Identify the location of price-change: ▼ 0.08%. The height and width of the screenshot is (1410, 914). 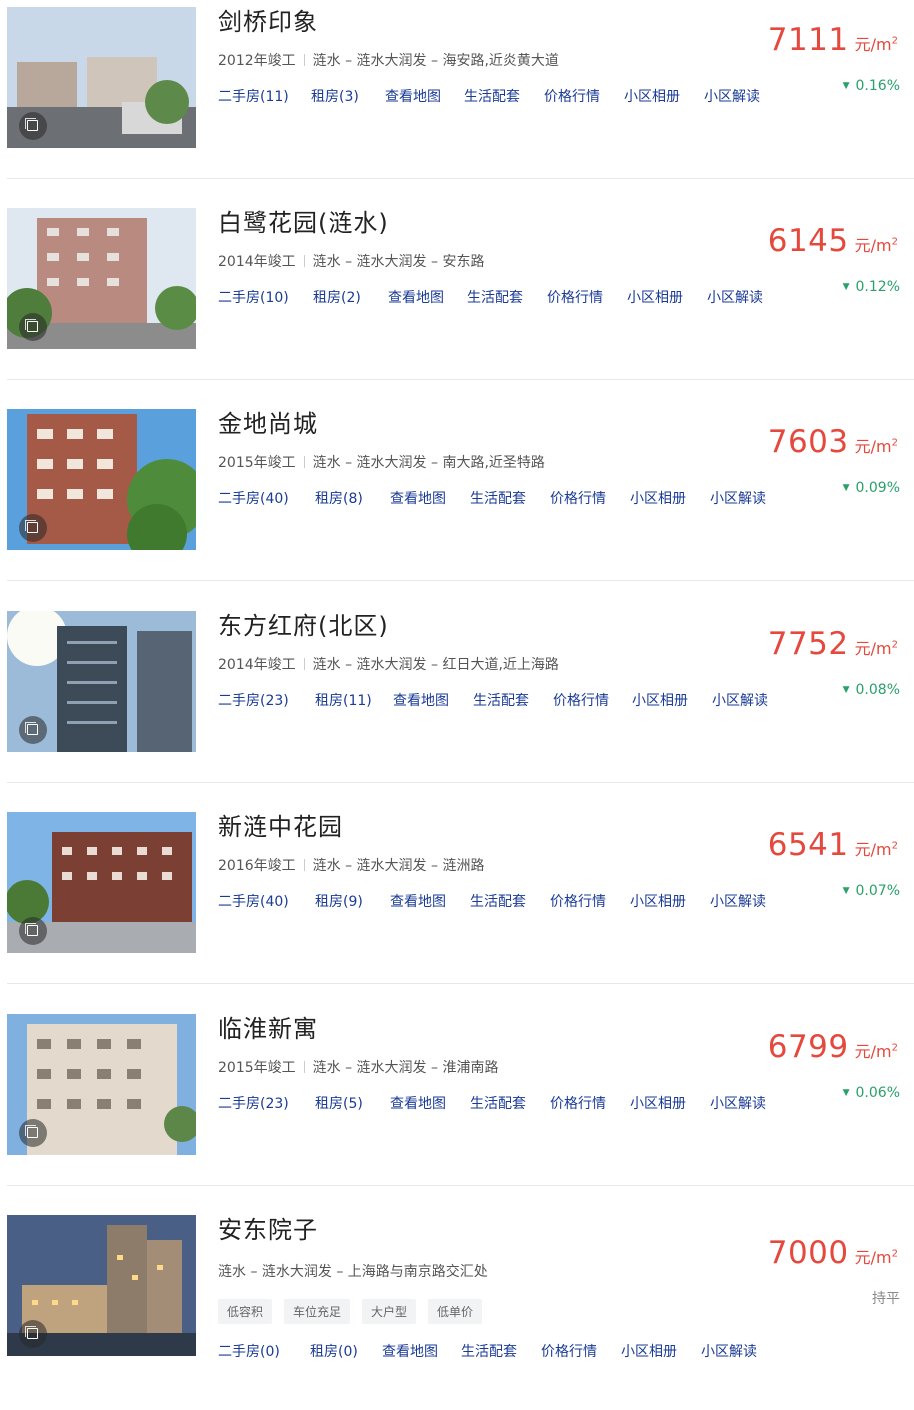
(871, 690).